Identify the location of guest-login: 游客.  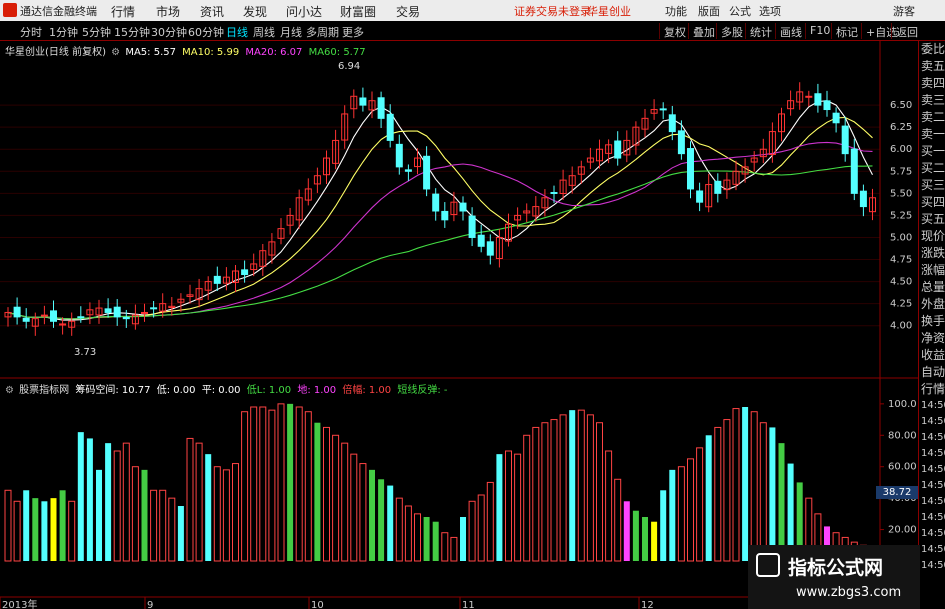
(904, 11).